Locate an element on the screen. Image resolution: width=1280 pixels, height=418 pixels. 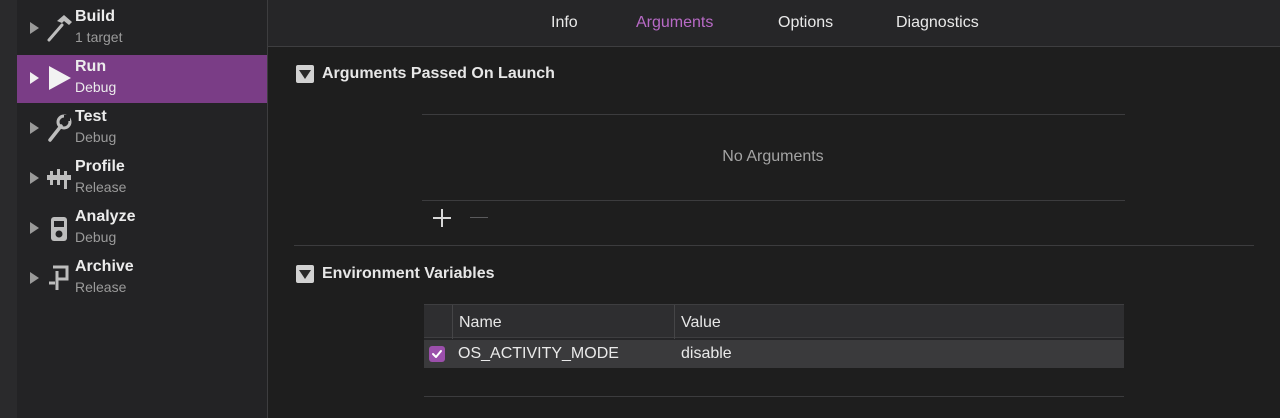
collapse-arguments-icon is located at coordinates (305, 74).